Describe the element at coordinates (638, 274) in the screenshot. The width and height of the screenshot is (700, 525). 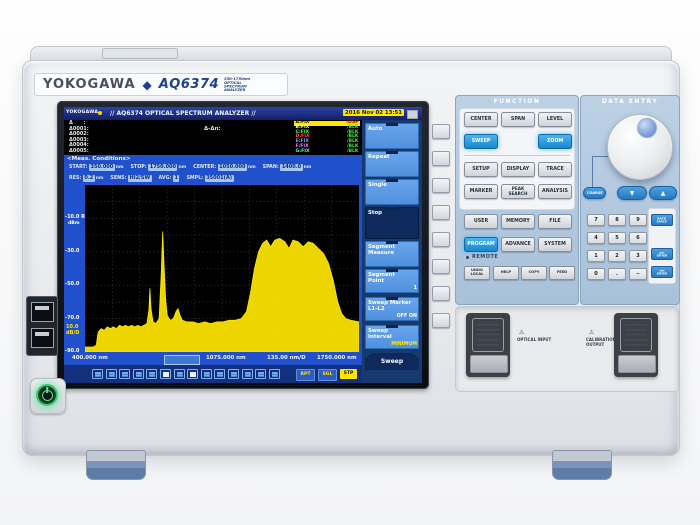
I see `key-minus: −` at that location.